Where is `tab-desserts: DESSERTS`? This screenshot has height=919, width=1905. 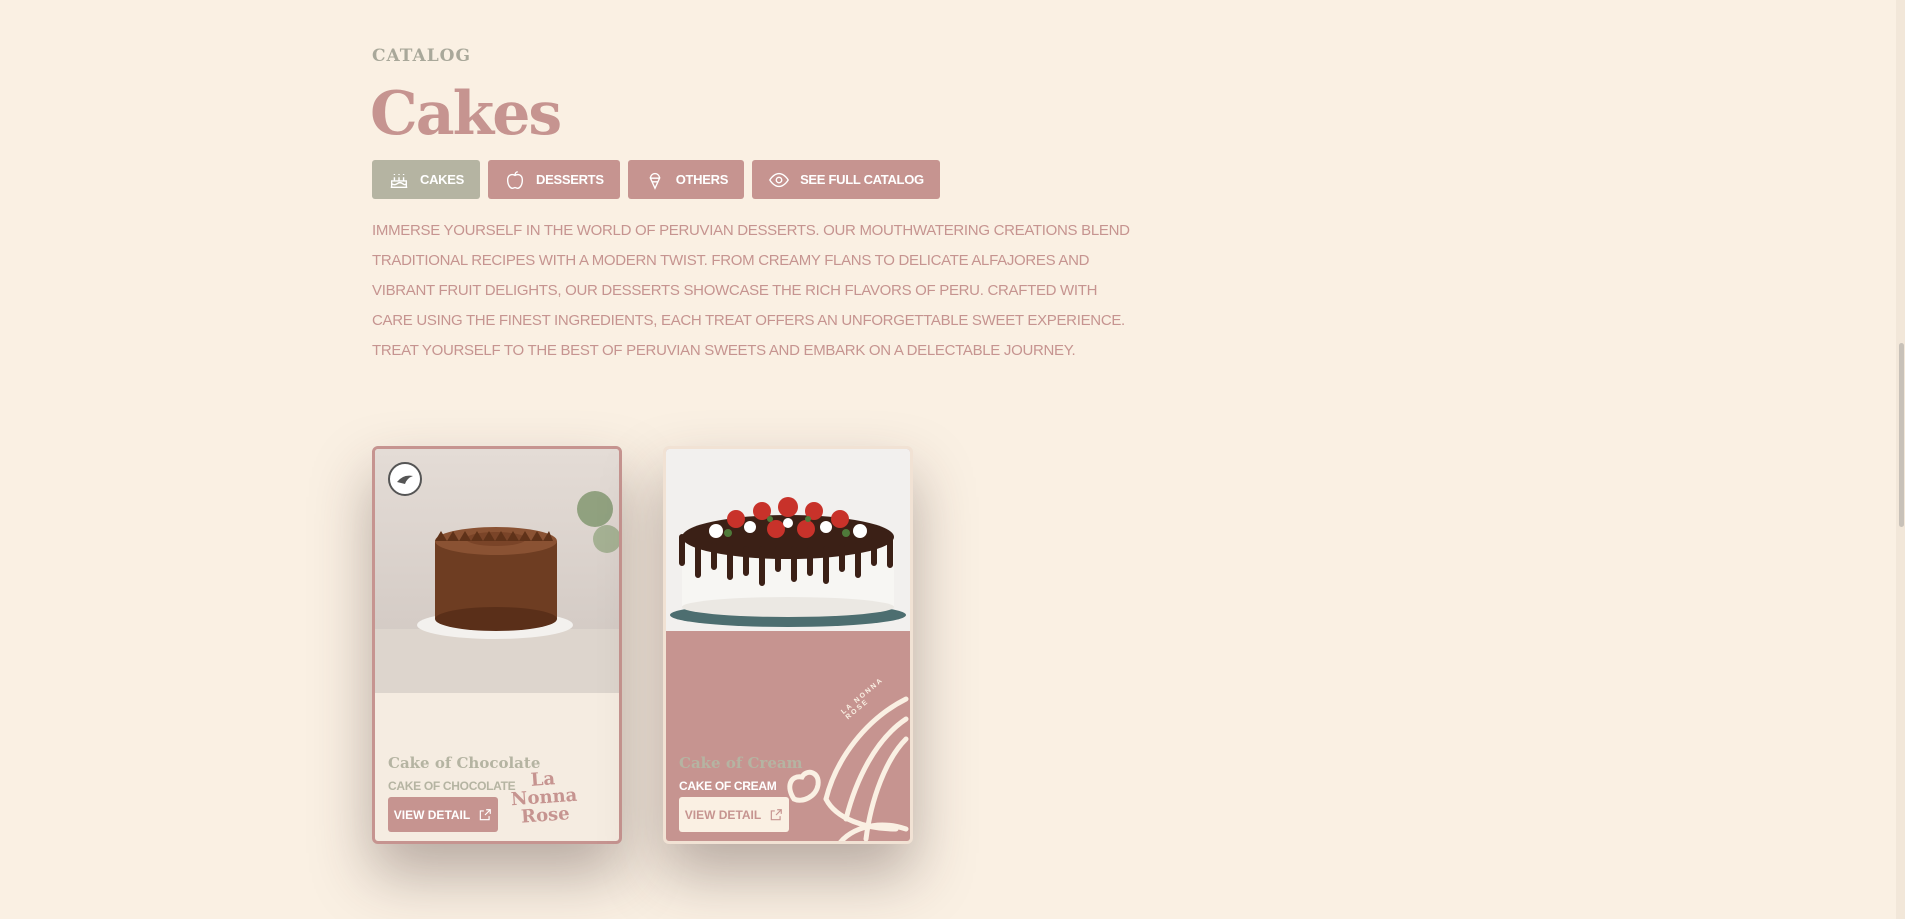
tab-desserts: DESSERTS is located at coordinates (554, 179).